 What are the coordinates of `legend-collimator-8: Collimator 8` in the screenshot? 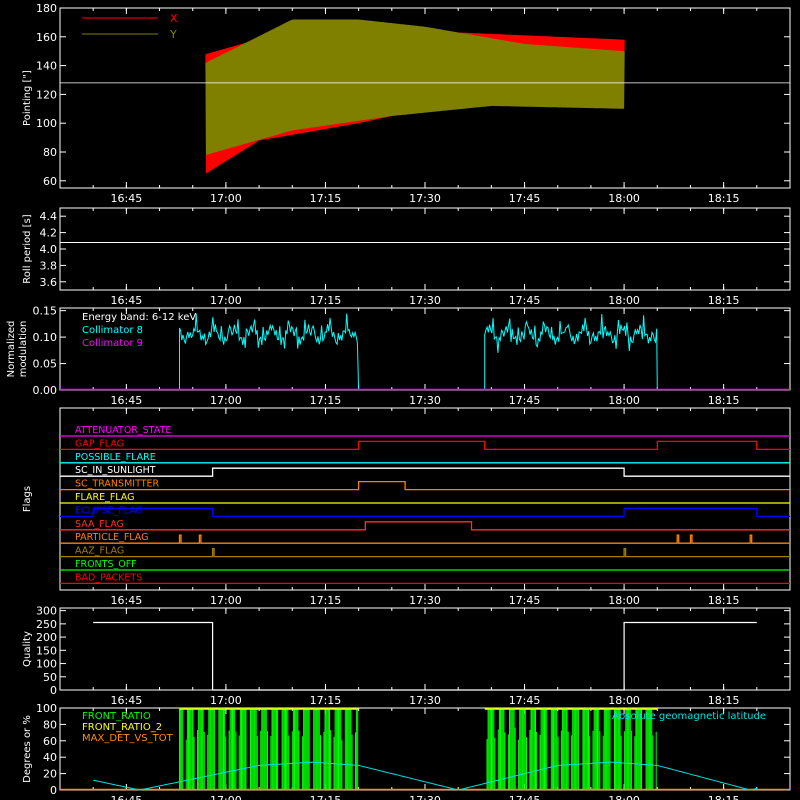 It's located at (112, 330).